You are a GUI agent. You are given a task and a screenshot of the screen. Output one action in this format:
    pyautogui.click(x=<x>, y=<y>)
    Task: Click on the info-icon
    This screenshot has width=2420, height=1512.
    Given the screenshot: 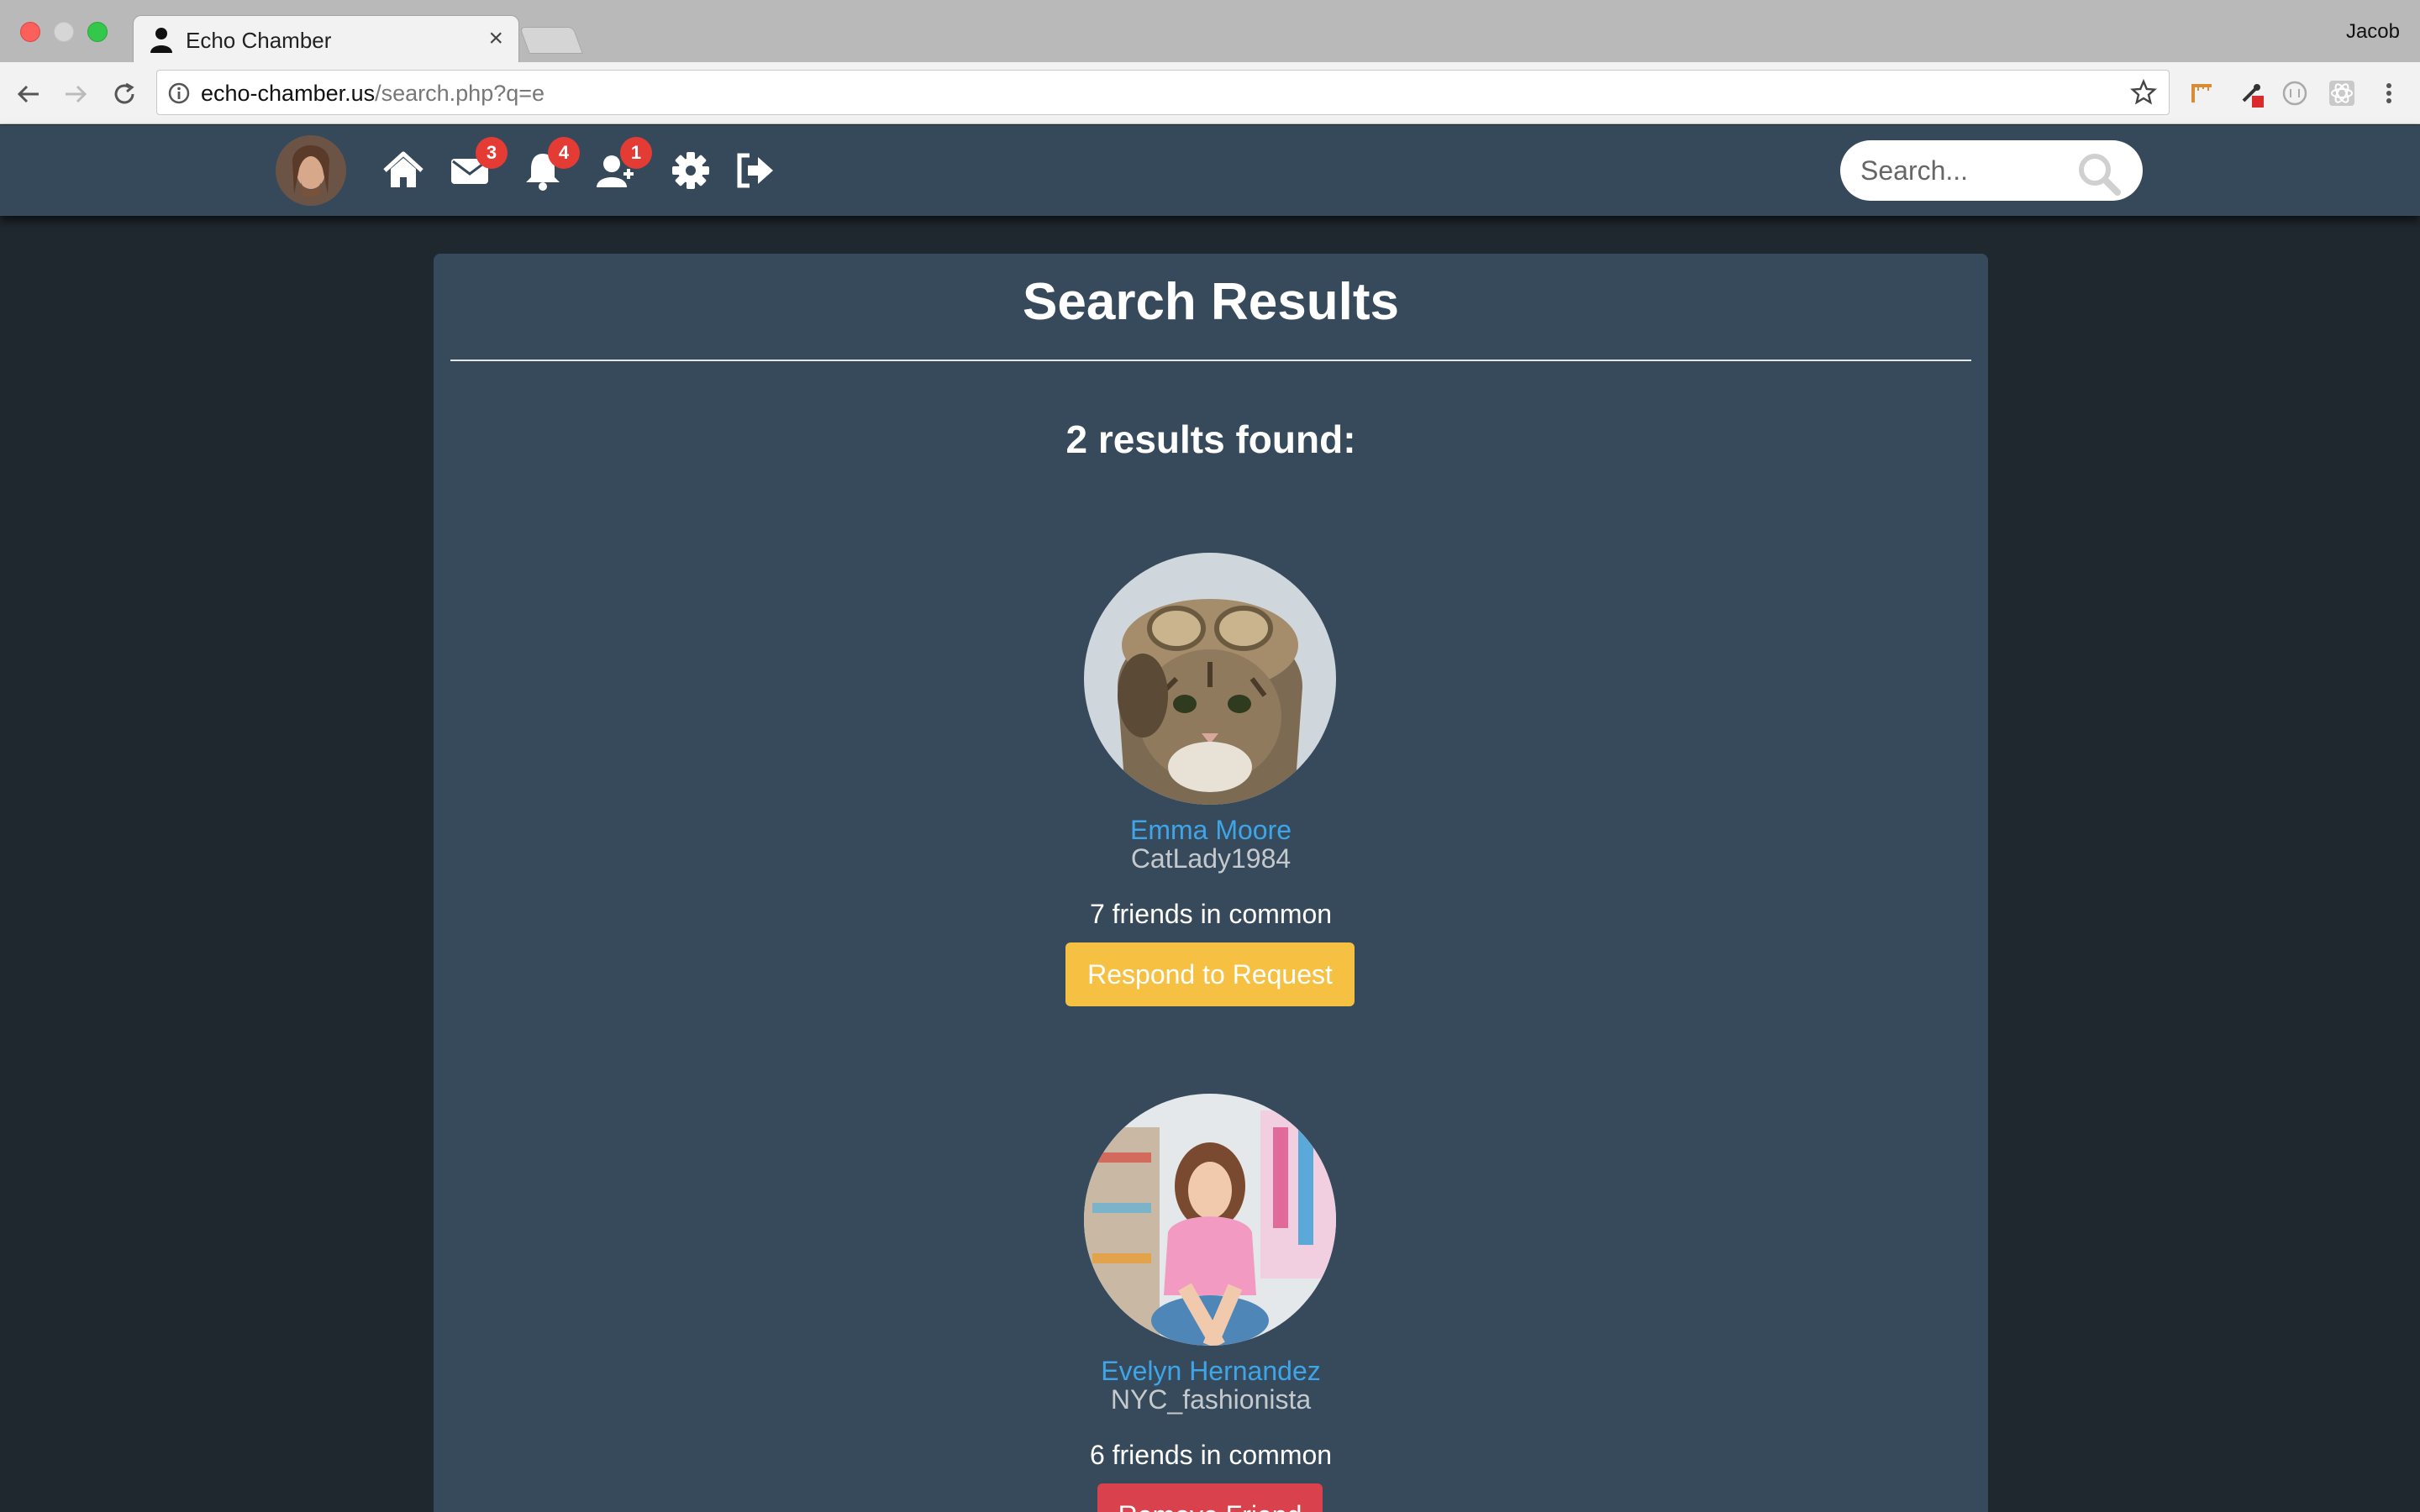 What is the action you would take?
    pyautogui.click(x=179, y=93)
    